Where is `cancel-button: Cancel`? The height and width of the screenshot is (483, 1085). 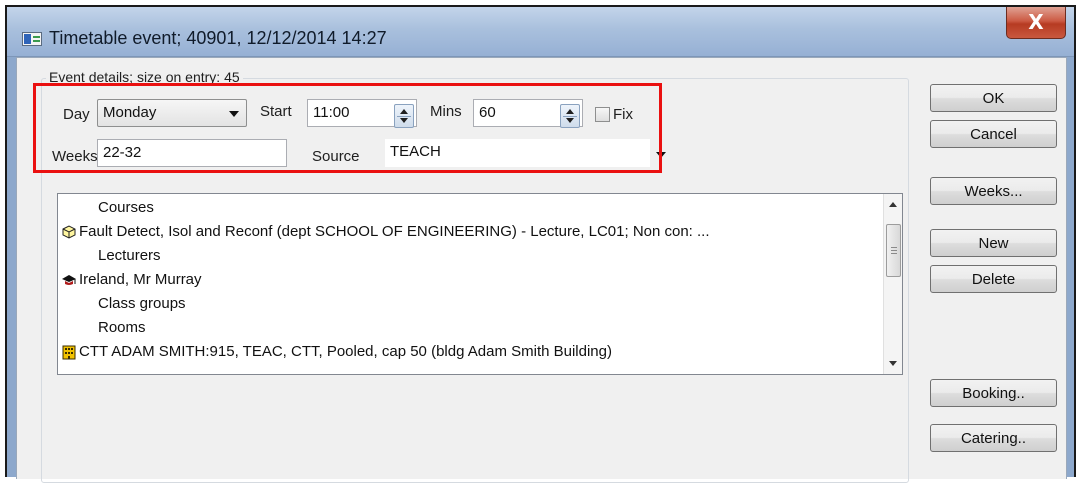
cancel-button: Cancel is located at coordinates (993, 134).